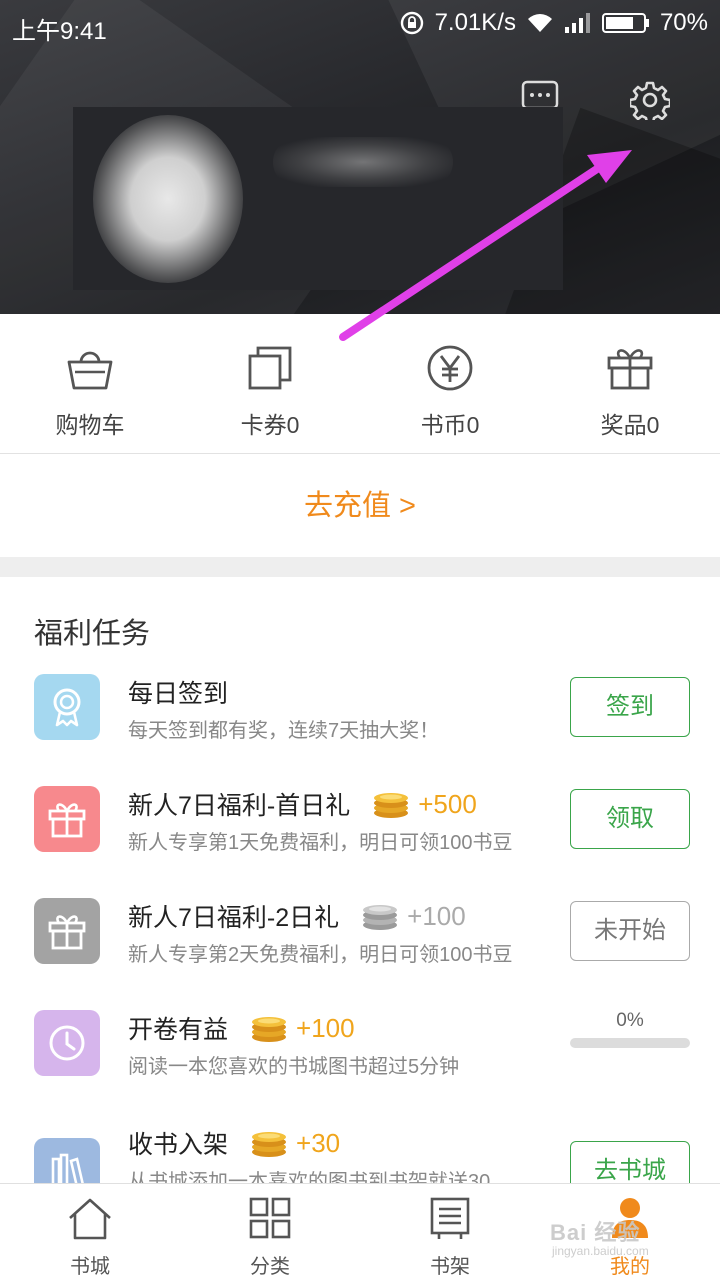  I want to click on bookshelf-icon, so click(450, 1218).